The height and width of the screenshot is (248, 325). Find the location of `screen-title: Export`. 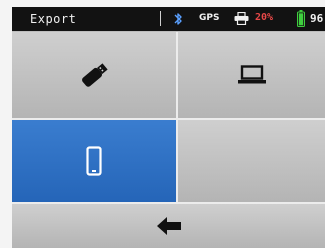

screen-title: Export is located at coordinates (53, 19).